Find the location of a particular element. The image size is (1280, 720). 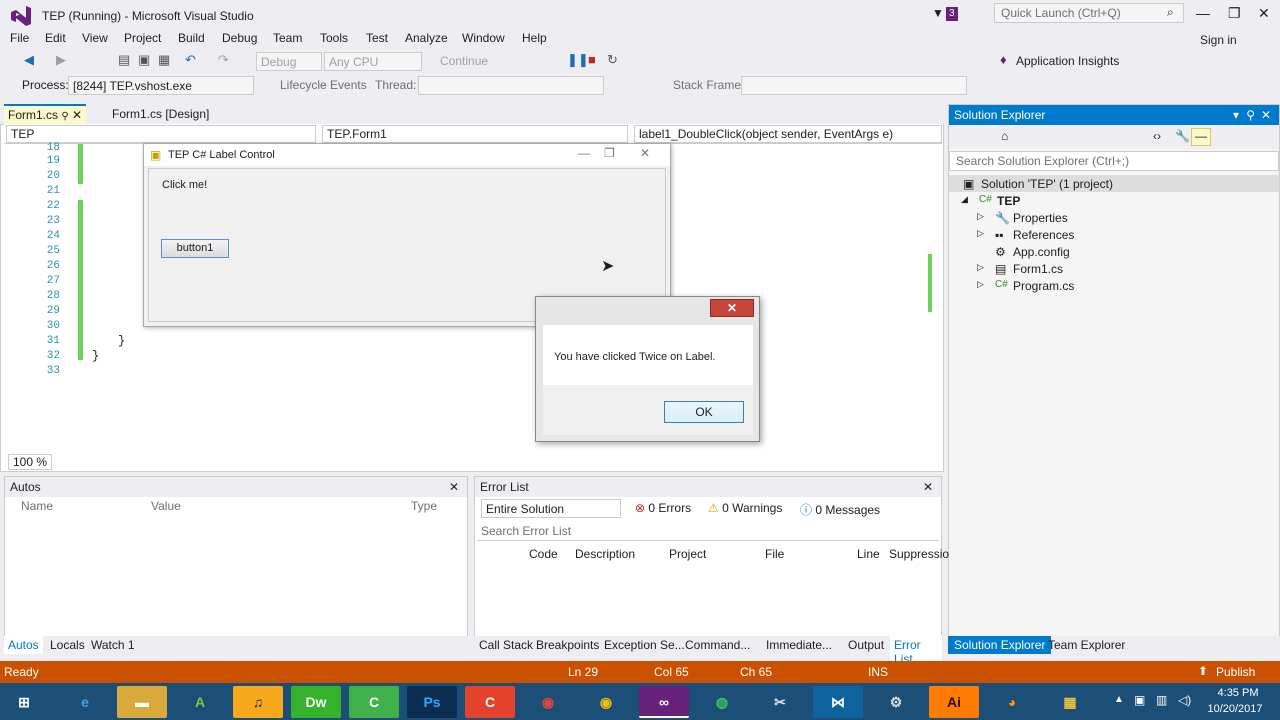

col-value: Value is located at coordinates (166, 506).